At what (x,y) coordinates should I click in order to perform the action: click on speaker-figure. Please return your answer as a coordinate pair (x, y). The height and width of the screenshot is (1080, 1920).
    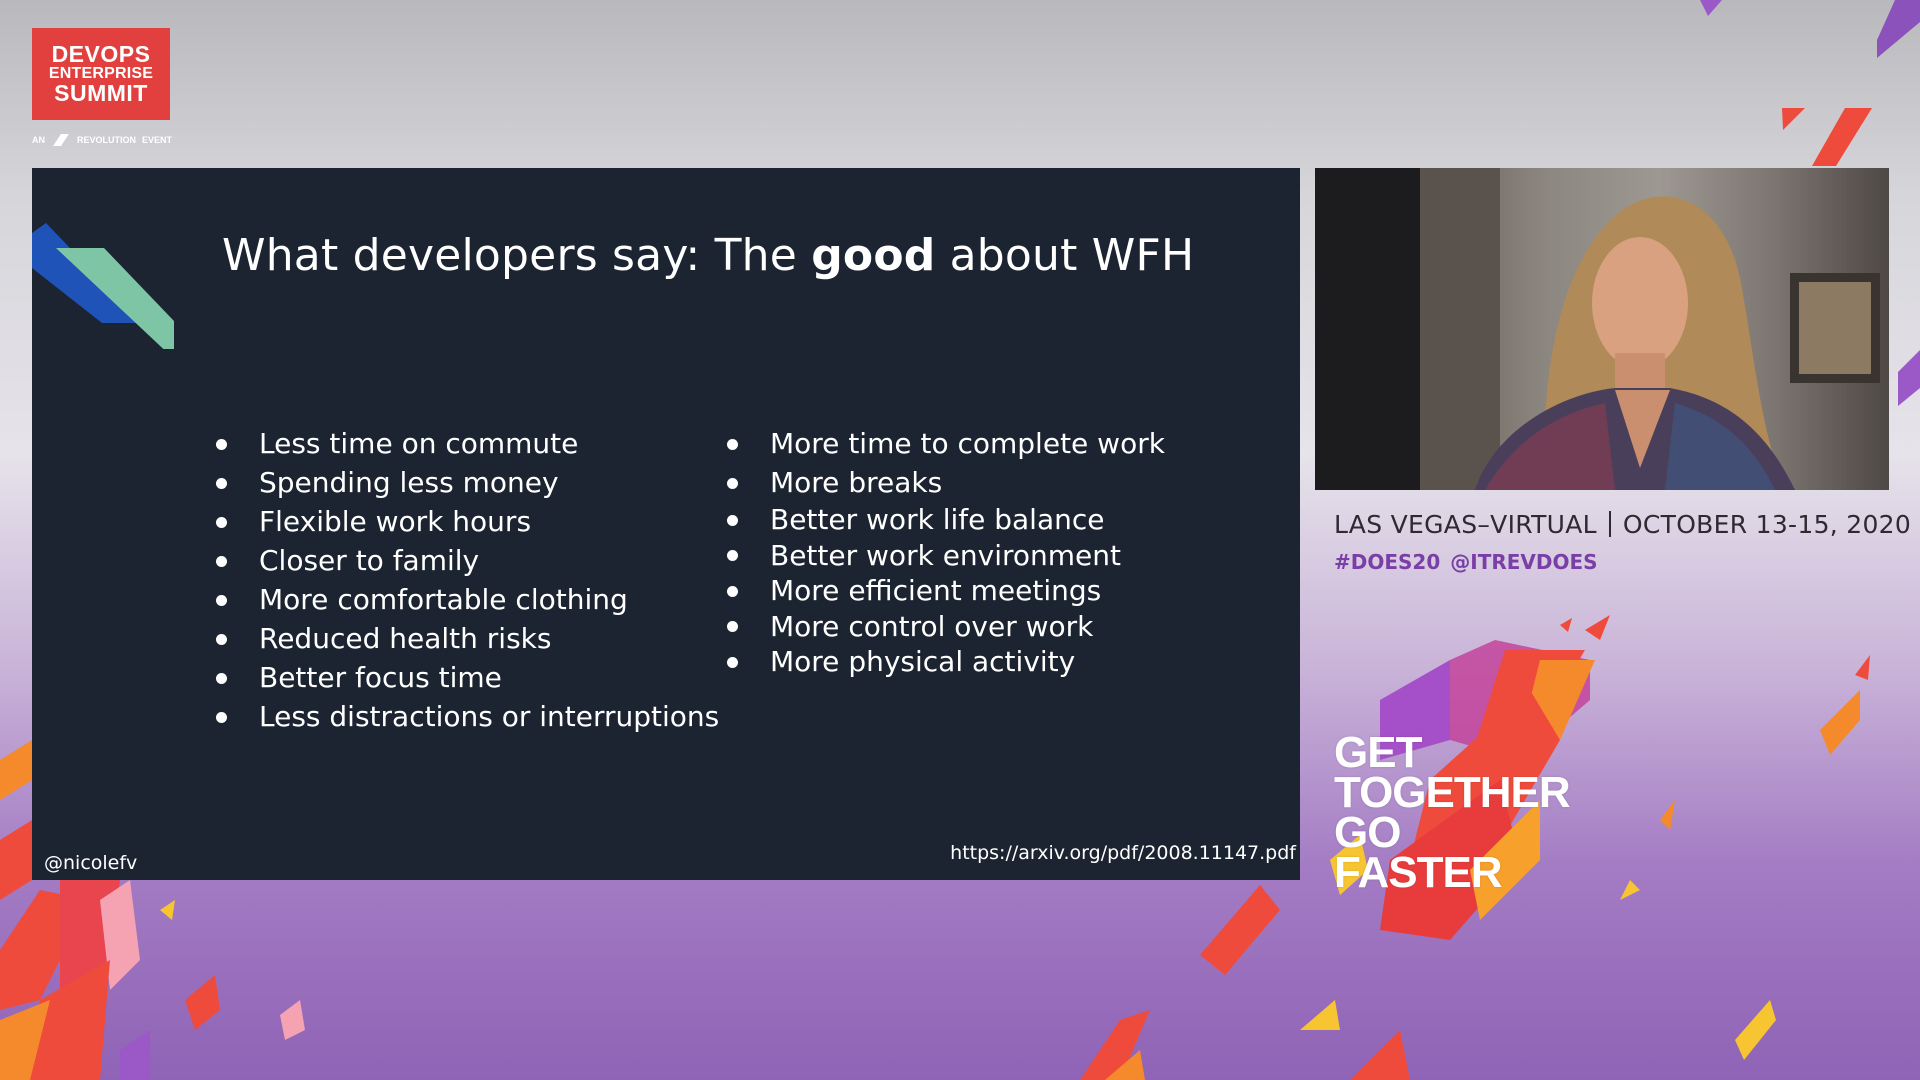
    Looking at the image, I should click on (1597, 329).